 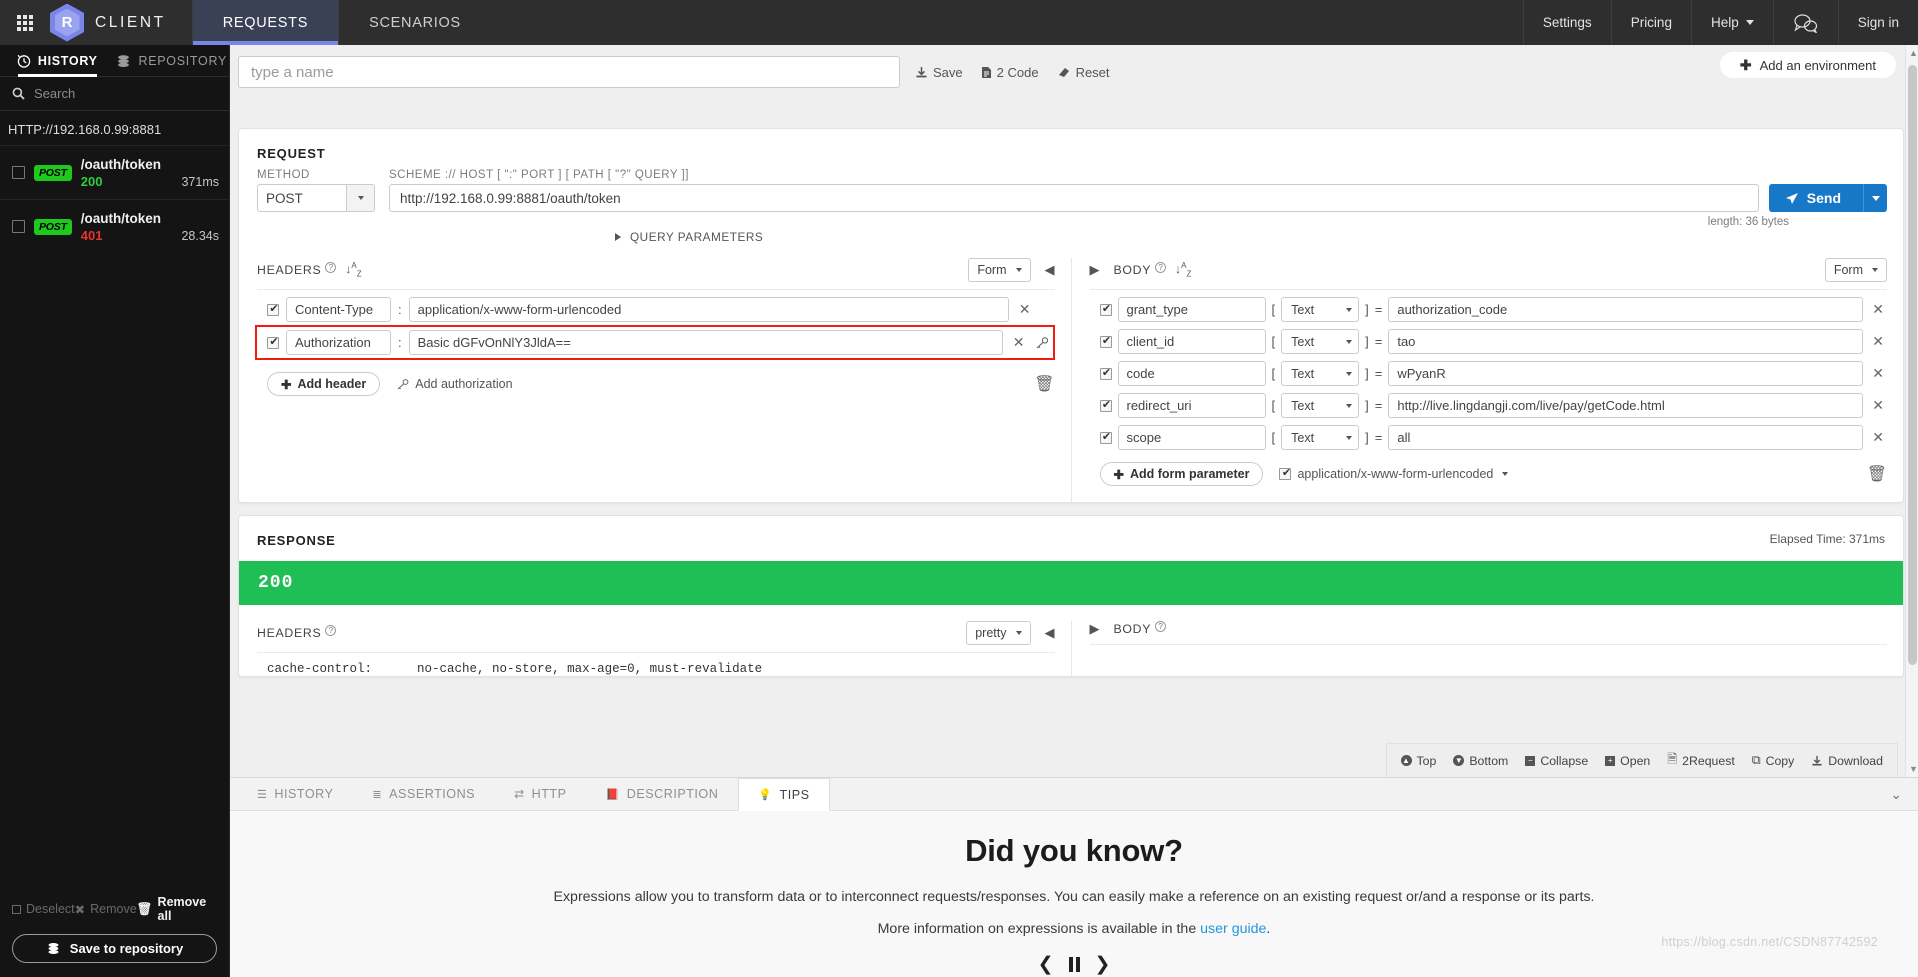 I want to click on headers-mode-select: Form, so click(x=999, y=270).